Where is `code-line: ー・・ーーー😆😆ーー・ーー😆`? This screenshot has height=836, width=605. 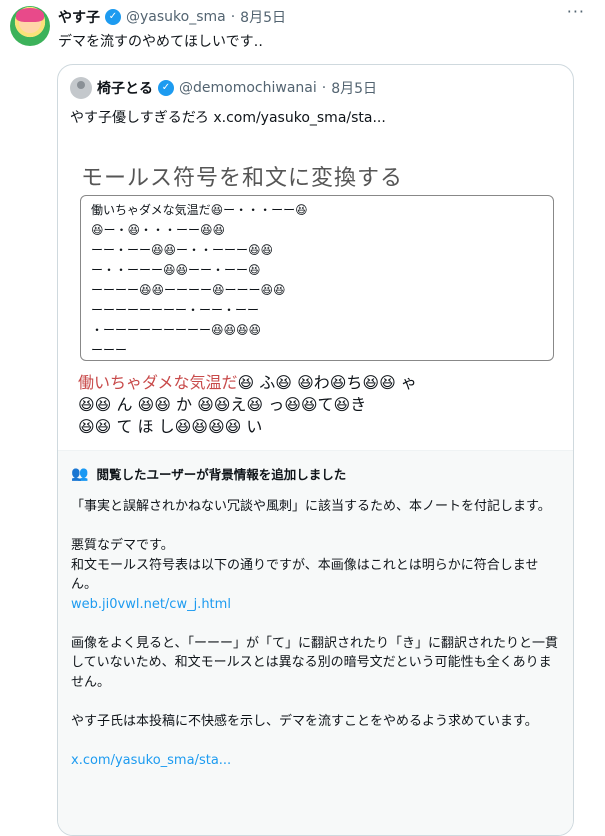
code-line: ー・・ーーー😆😆ーー・ーー😆 is located at coordinates (176, 270).